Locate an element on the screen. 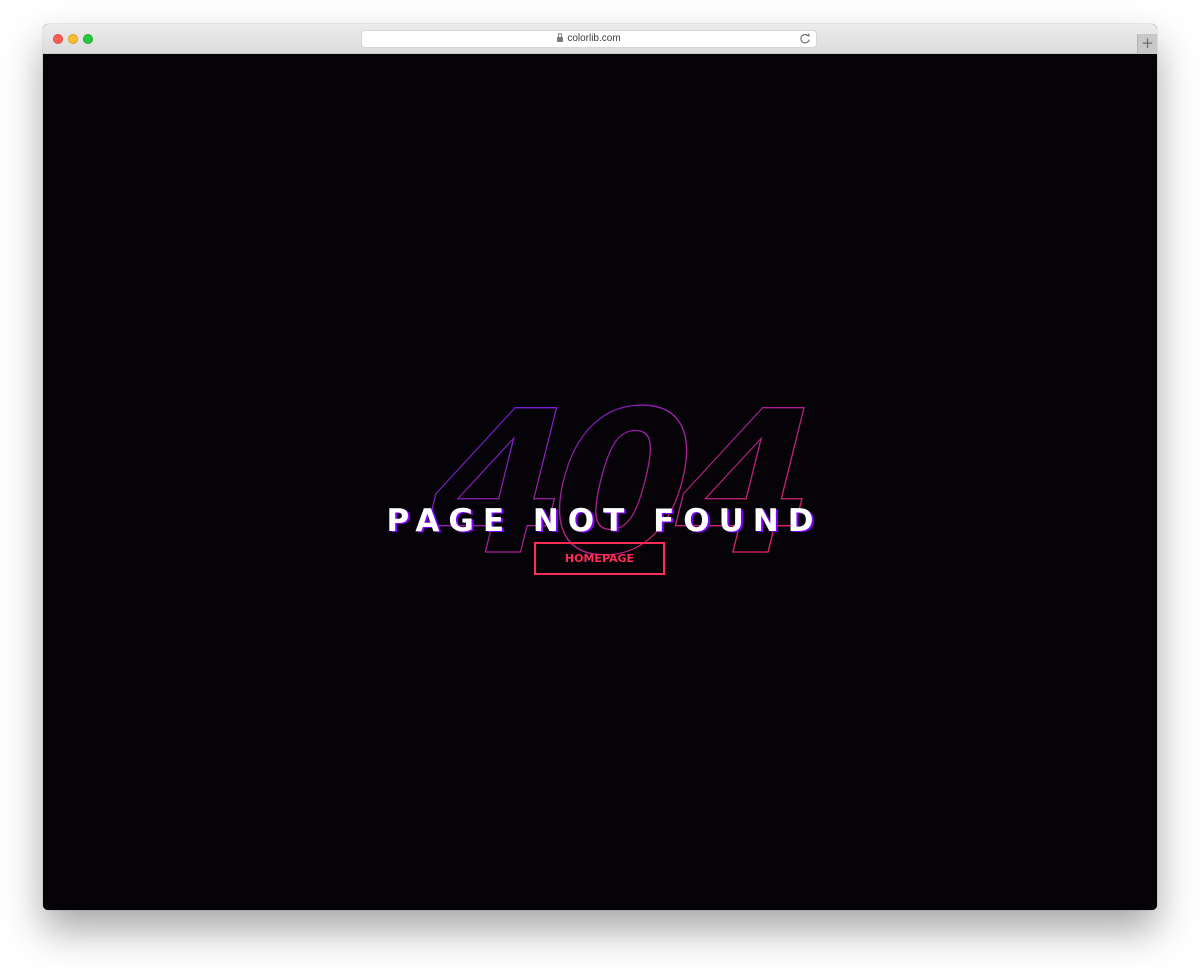 Image resolution: width=1200 pixels, height=972 pixels. url-display: colorlib.com is located at coordinates (589, 39).